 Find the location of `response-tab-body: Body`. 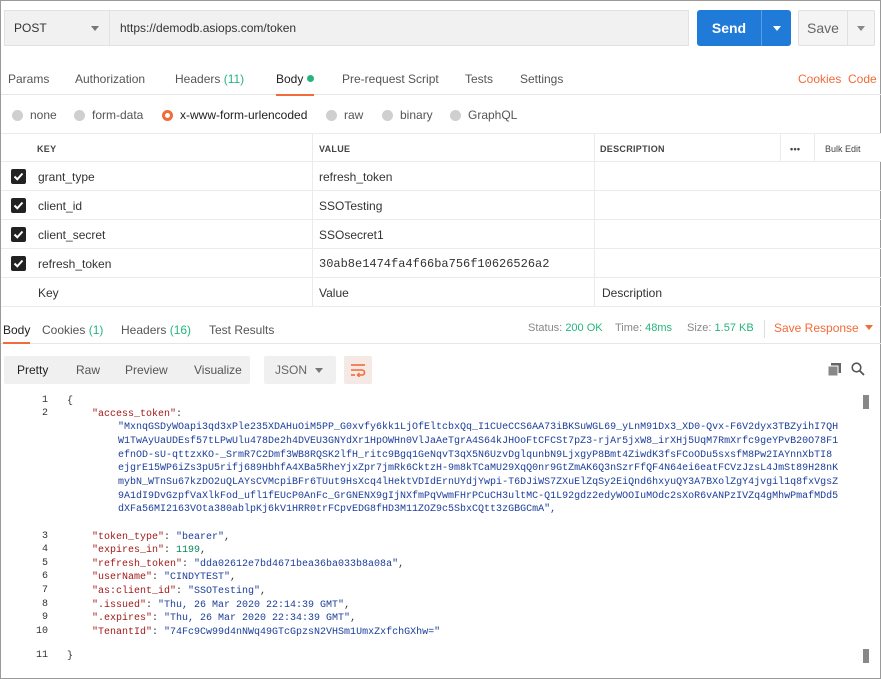

response-tab-body: Body is located at coordinates (17, 333).